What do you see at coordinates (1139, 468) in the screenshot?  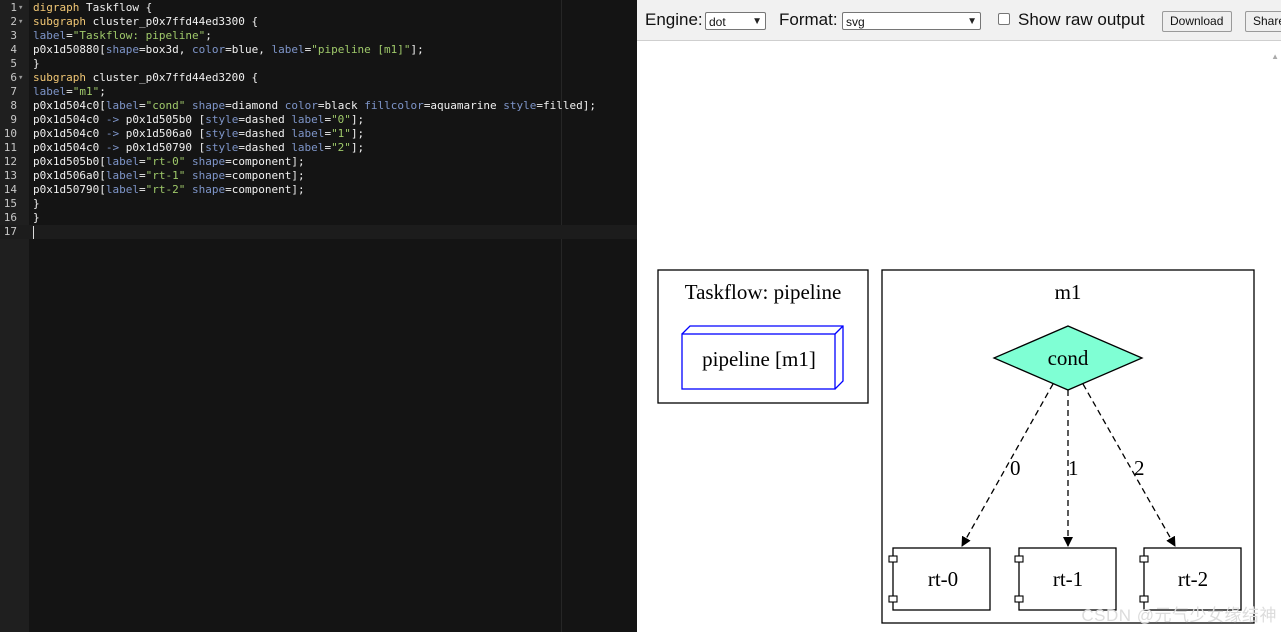 I see `edge-label-2: 2` at bounding box center [1139, 468].